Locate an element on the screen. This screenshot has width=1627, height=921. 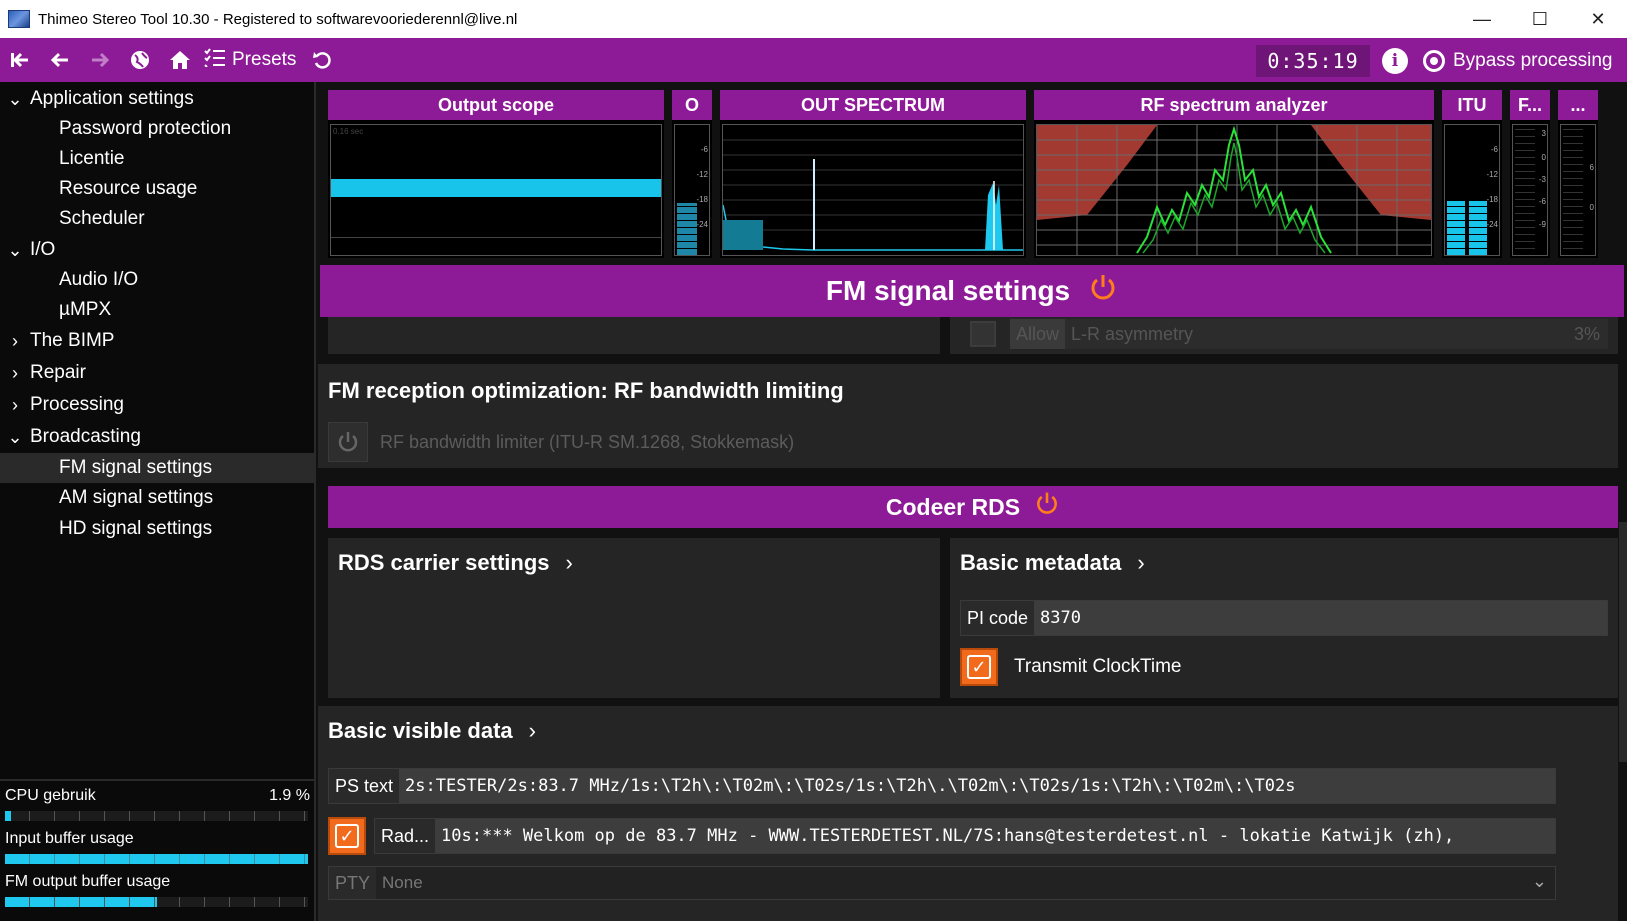
undo-icon is located at coordinates (322, 60).